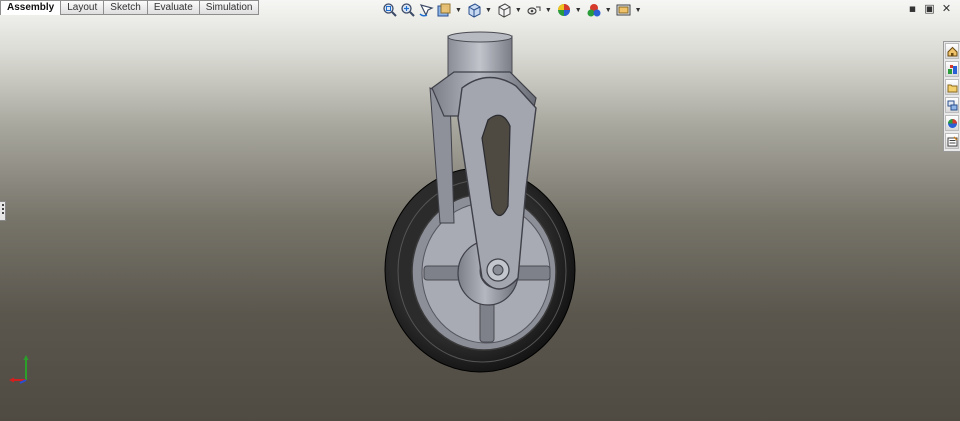 This screenshot has width=960, height=421. Describe the element at coordinates (474, 10) in the screenshot. I see `view-orientation-icon` at that location.